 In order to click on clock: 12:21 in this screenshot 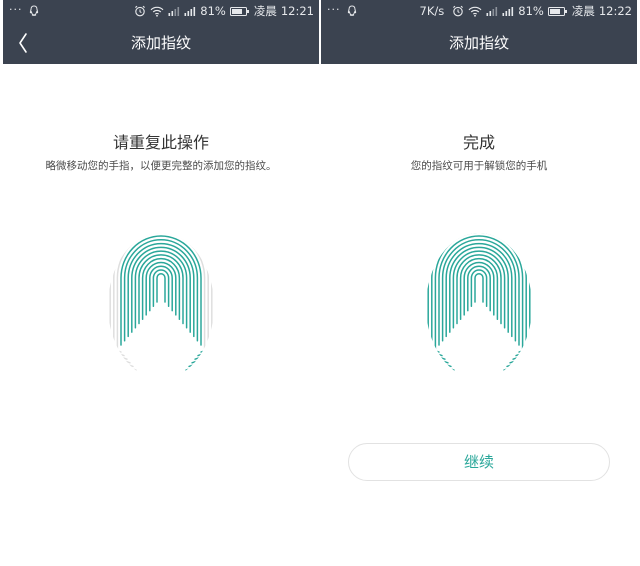, I will do `click(297, 11)`.